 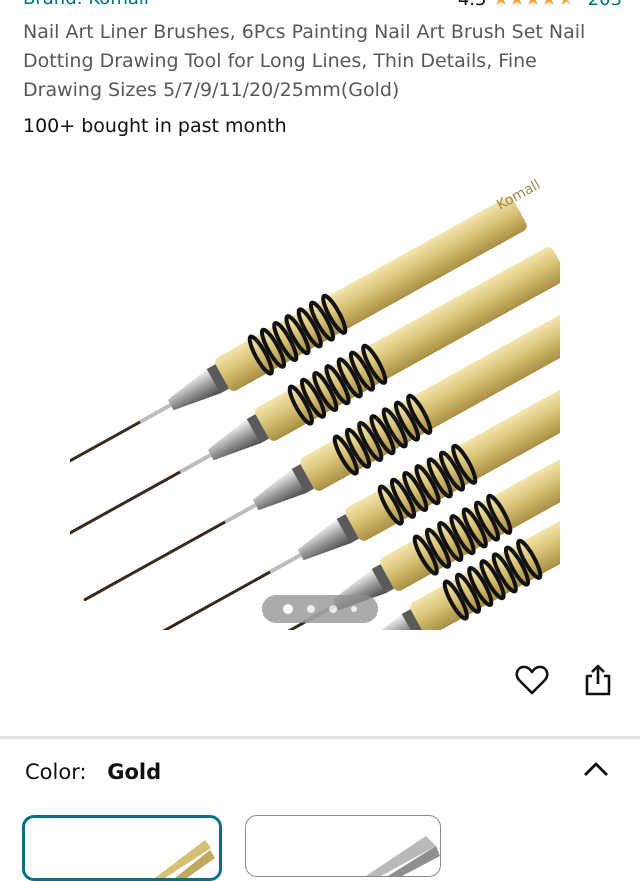 I want to click on color-swatch-gold, so click(x=122, y=848).